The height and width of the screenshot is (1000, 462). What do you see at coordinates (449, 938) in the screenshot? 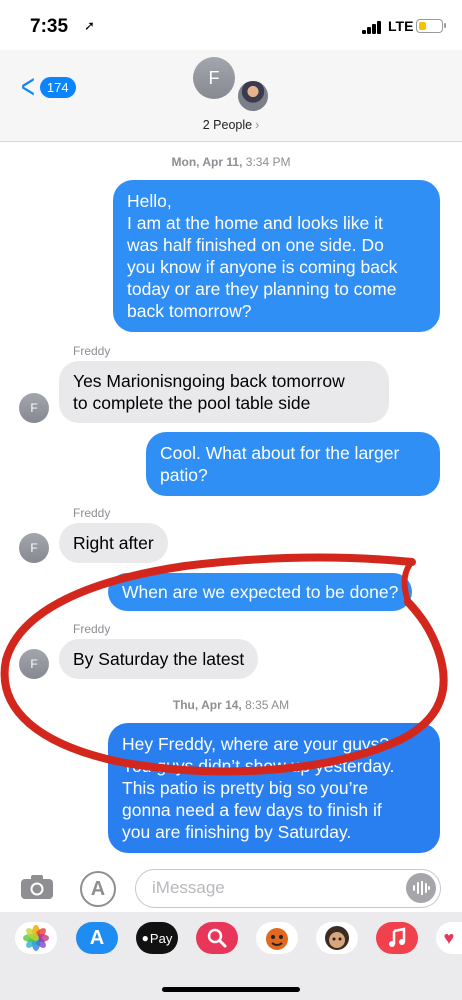
I see `heart-app-icon: ♥` at bounding box center [449, 938].